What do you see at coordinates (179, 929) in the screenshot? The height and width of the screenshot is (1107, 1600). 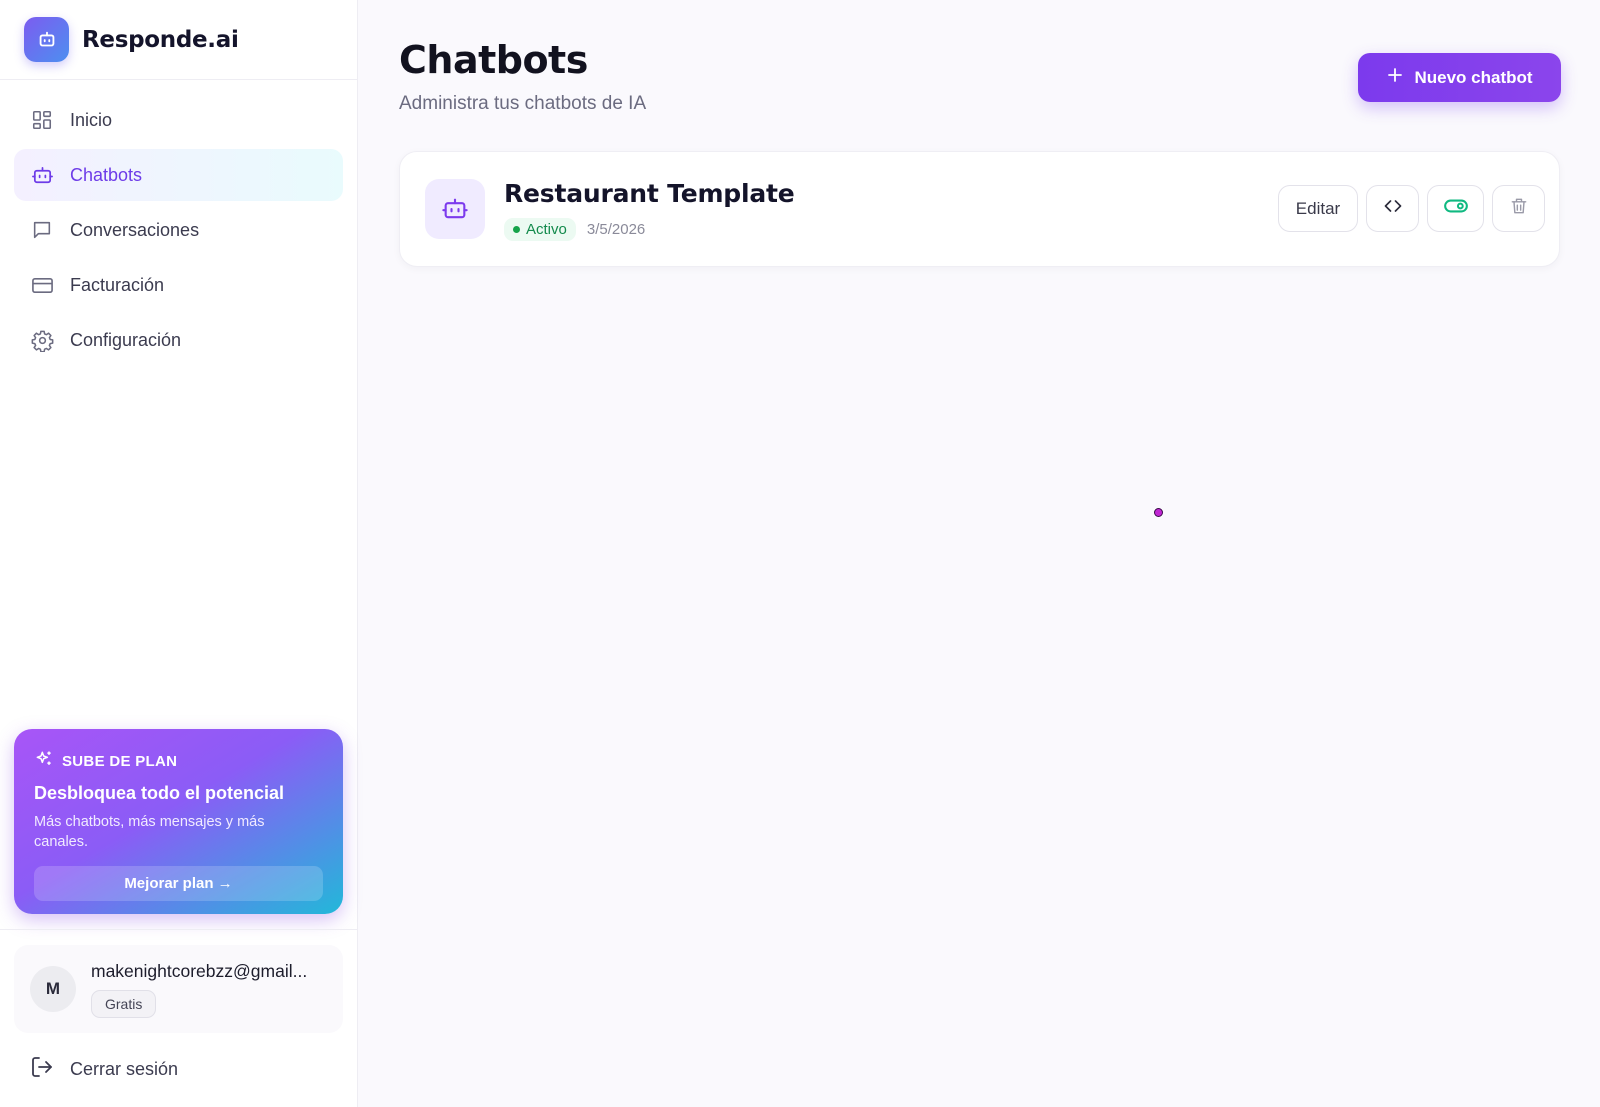 I see `divider` at bounding box center [179, 929].